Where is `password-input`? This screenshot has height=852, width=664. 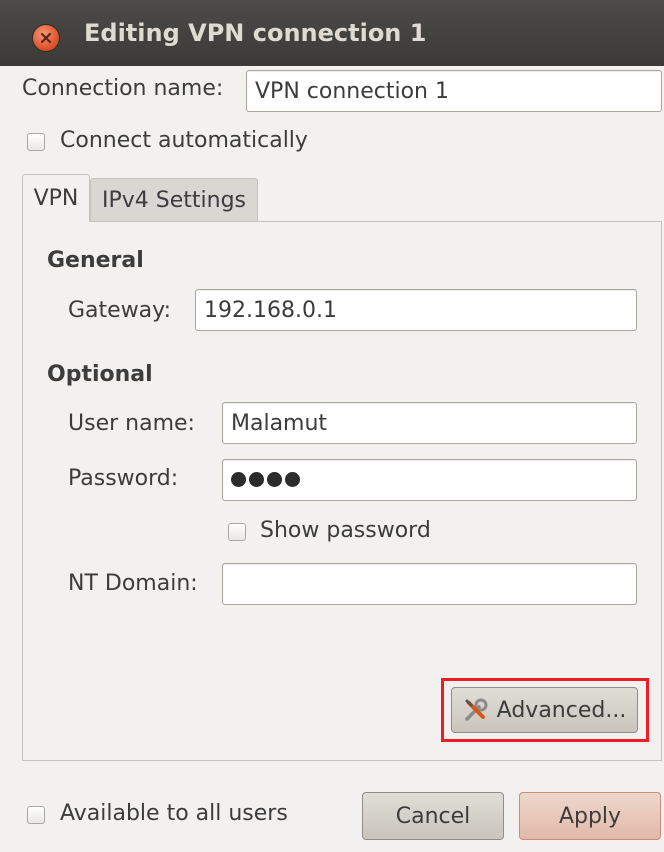
password-input is located at coordinates (429, 480).